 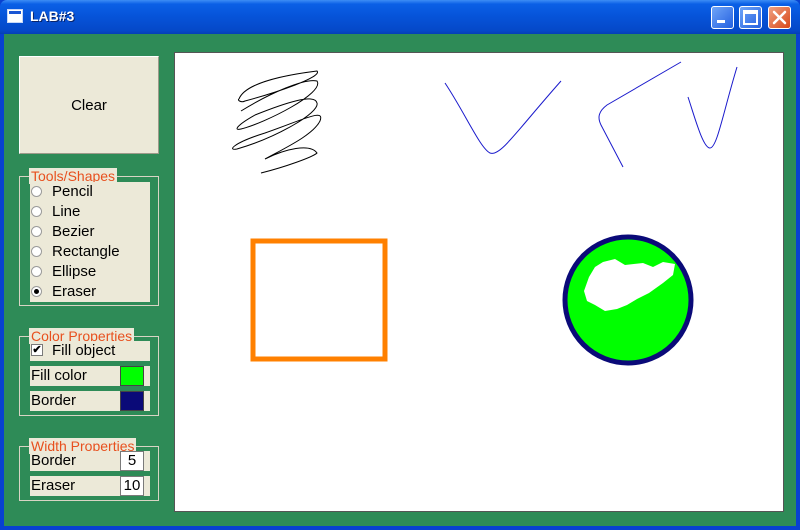 I want to click on minimize-icon, so click(x=721, y=21).